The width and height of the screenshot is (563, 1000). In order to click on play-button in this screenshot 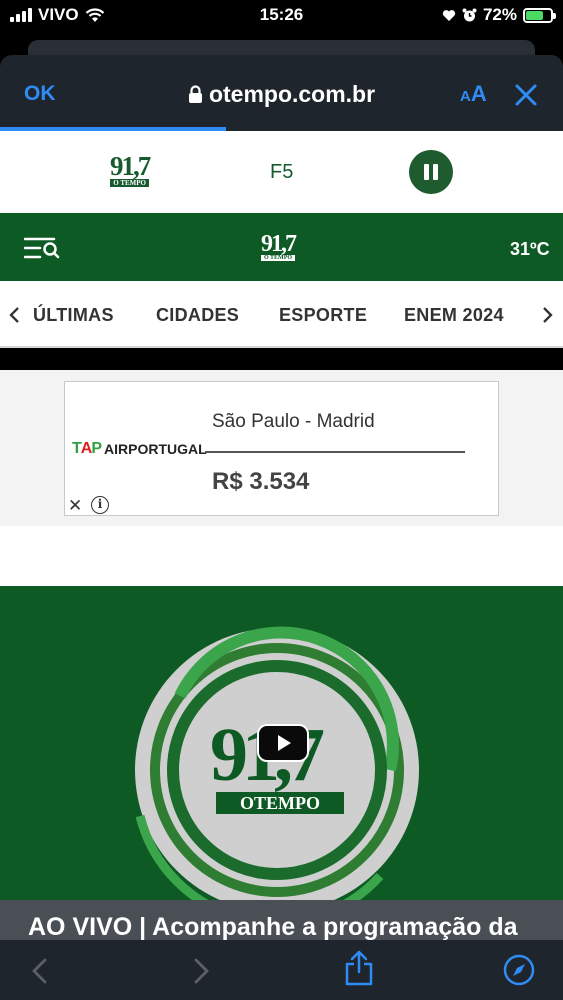, I will do `click(283, 743)`.